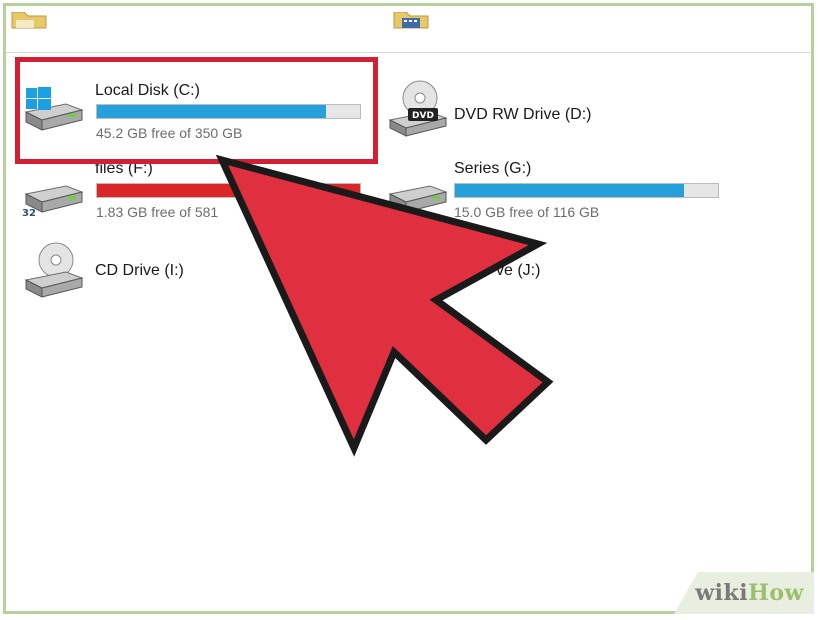  I want to click on cd-drive-icon, so click(54, 270).